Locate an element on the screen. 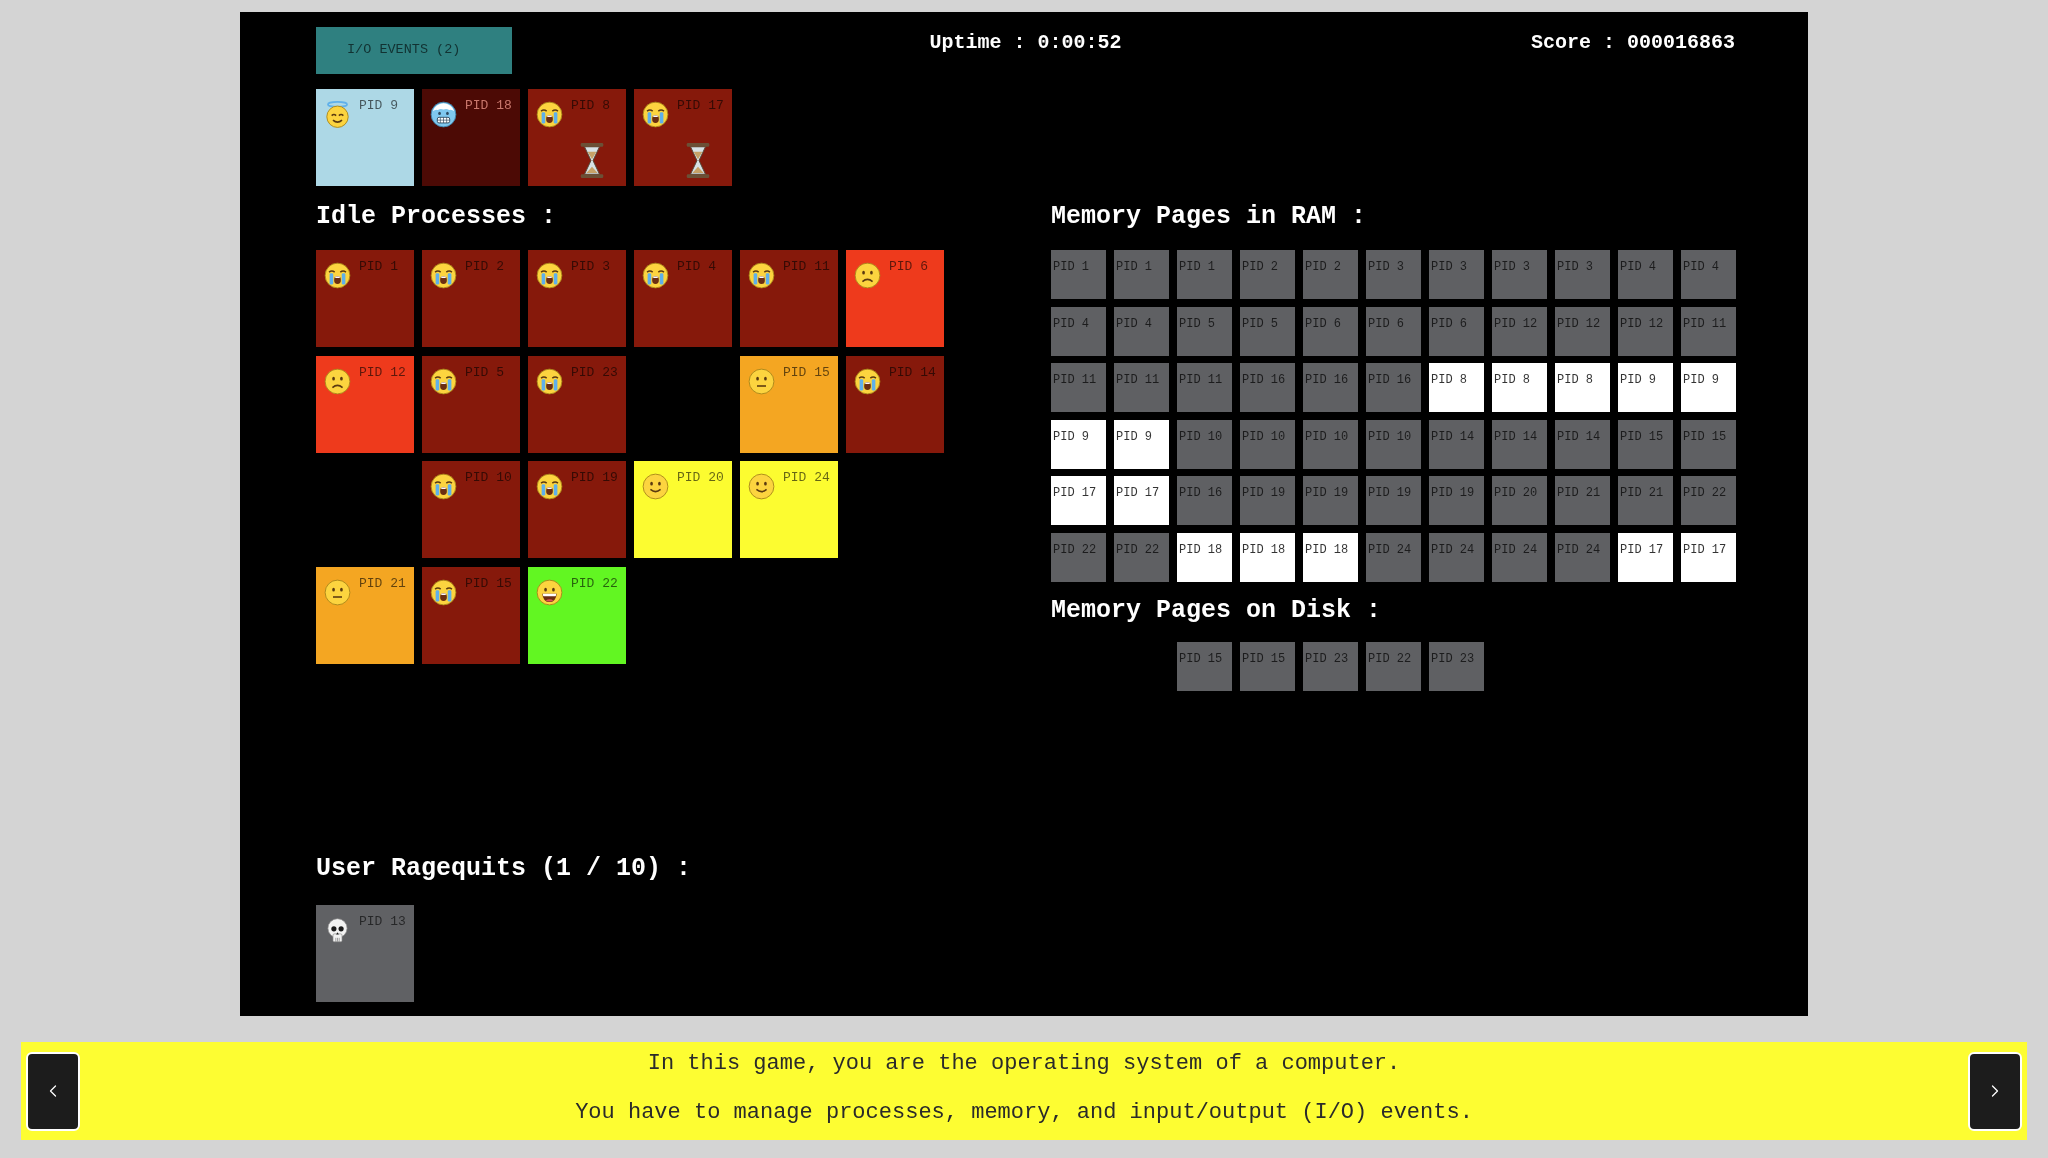  process-card: PID 9 is located at coordinates (365, 137).